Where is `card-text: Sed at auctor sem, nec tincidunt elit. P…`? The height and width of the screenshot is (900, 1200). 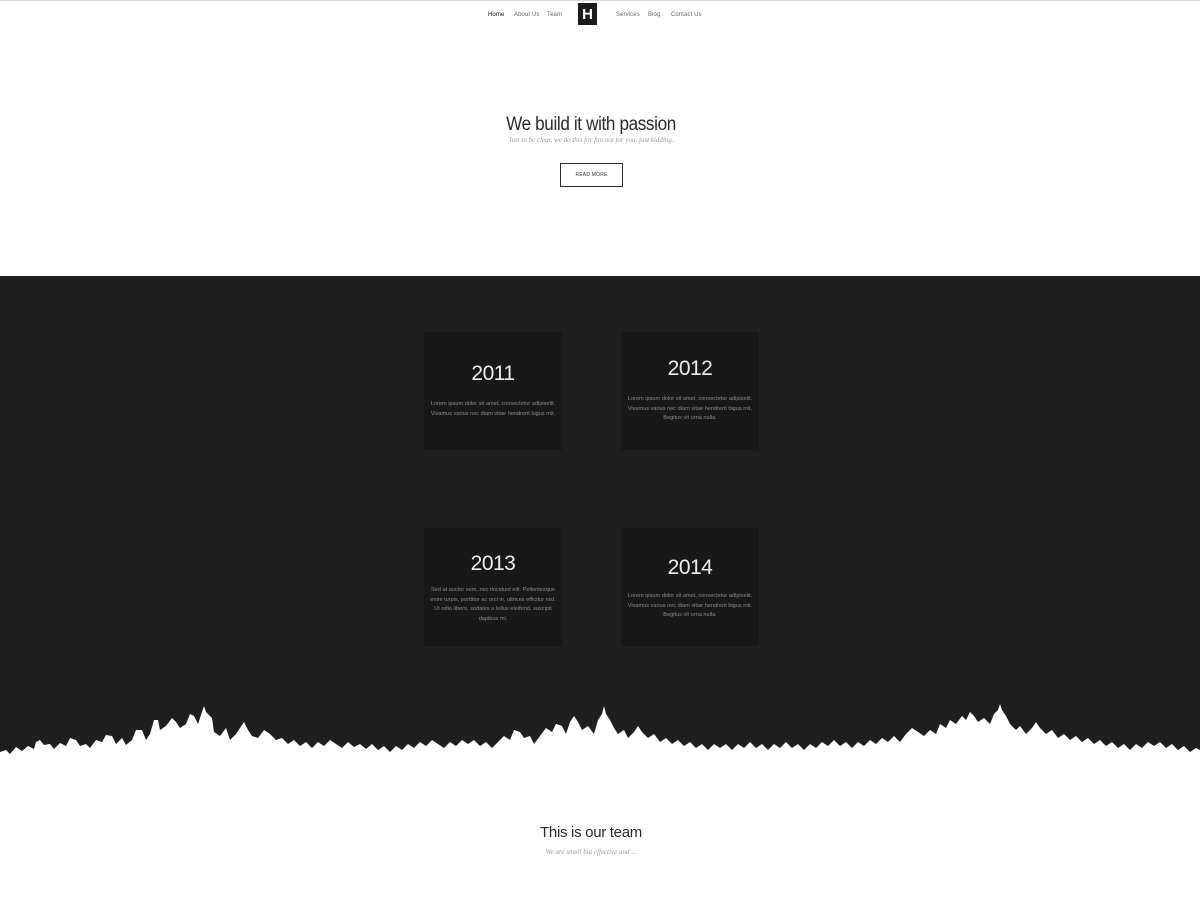 card-text: Sed at auctor sem, nec tincidunt elit. P… is located at coordinates (493, 604).